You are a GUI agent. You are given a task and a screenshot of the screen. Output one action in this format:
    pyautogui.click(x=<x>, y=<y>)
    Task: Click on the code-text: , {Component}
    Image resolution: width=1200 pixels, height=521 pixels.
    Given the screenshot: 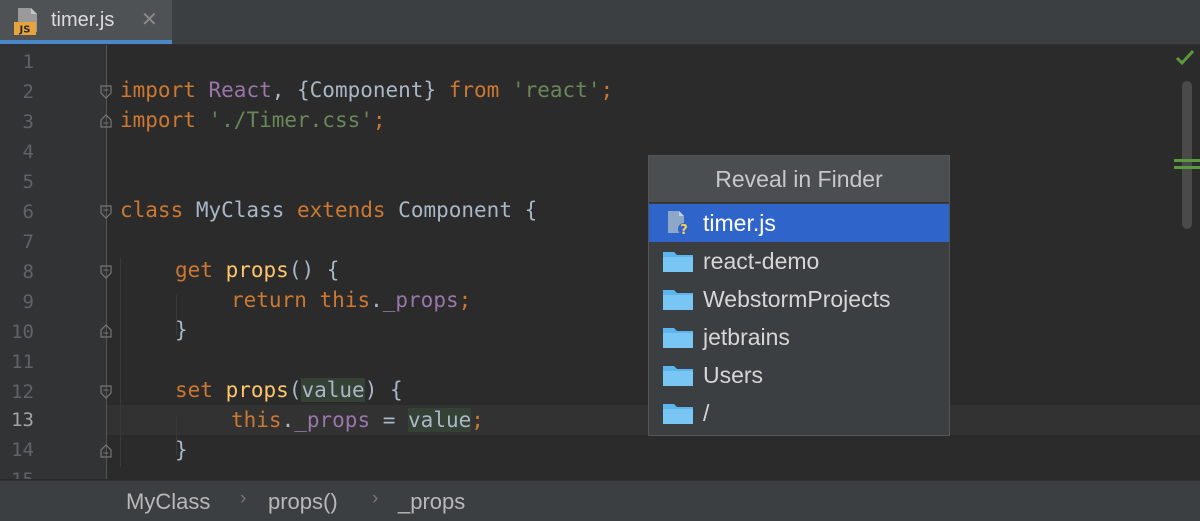 What is the action you would take?
    pyautogui.click(x=360, y=90)
    